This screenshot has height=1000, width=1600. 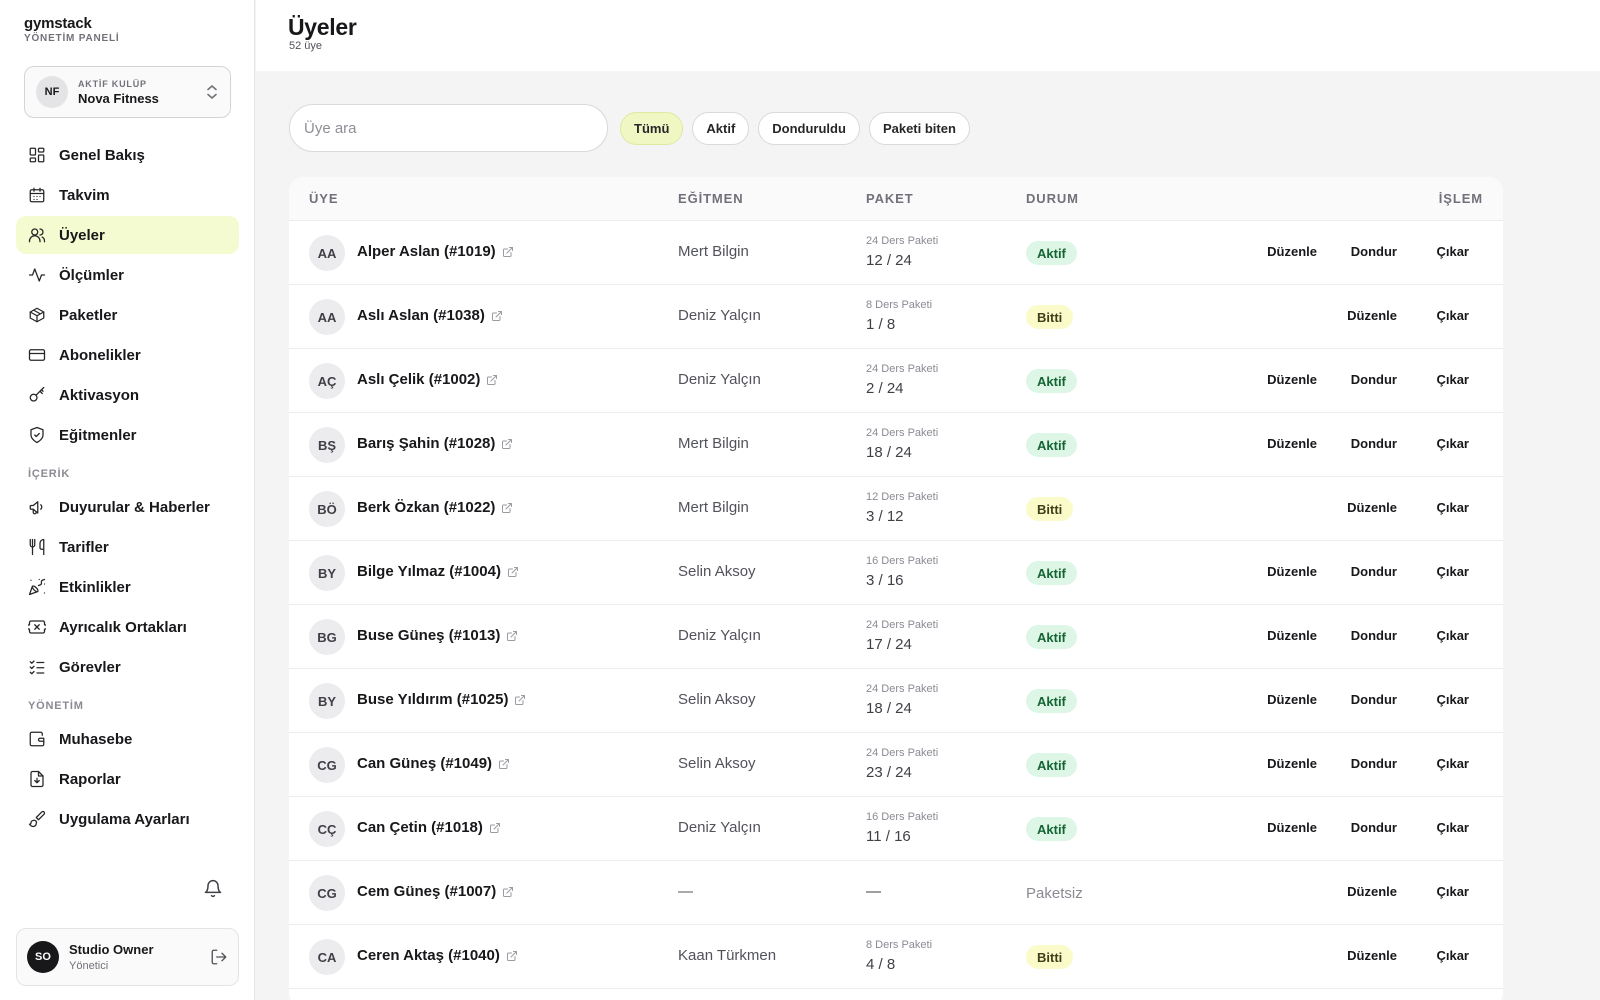 I want to click on package-progress: 3 / 12, so click(x=885, y=516).